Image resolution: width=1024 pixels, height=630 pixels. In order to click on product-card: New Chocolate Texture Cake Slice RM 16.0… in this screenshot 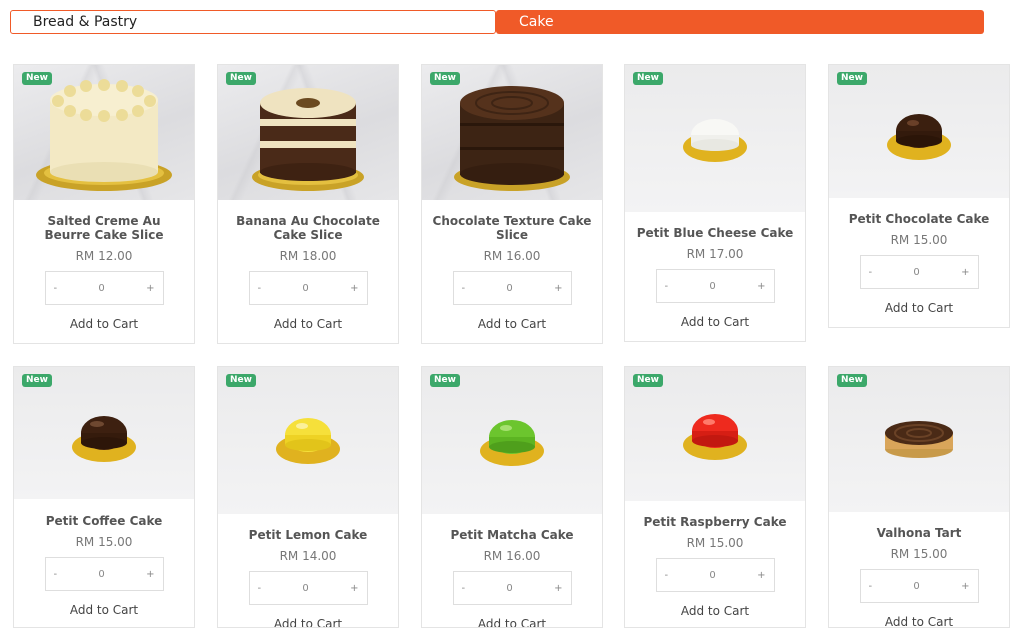, I will do `click(512, 204)`.